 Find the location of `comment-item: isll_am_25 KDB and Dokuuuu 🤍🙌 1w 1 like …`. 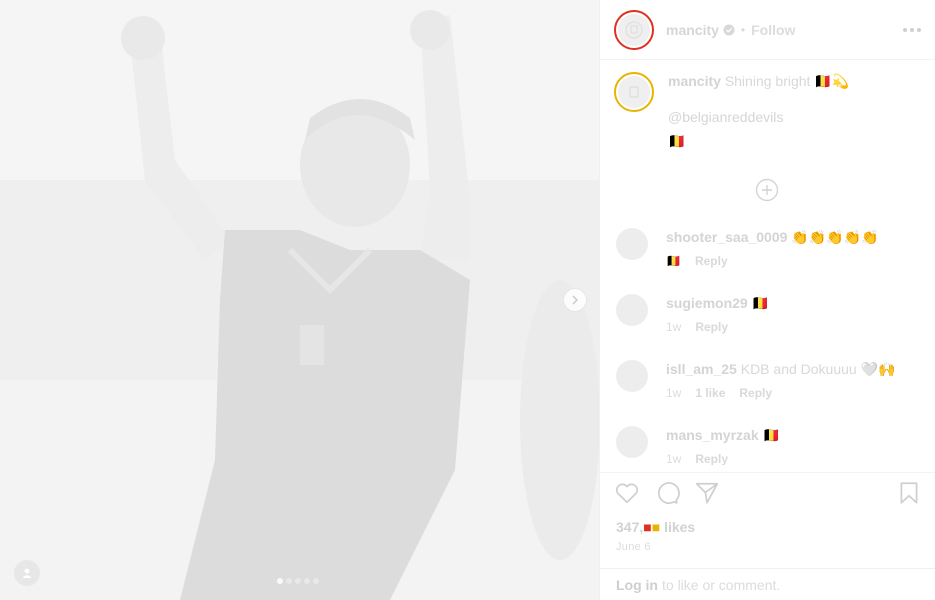

comment-item: isll_am_25 KDB and Dokuuuu 🤍🙌 1w 1 like … is located at coordinates (769, 381).